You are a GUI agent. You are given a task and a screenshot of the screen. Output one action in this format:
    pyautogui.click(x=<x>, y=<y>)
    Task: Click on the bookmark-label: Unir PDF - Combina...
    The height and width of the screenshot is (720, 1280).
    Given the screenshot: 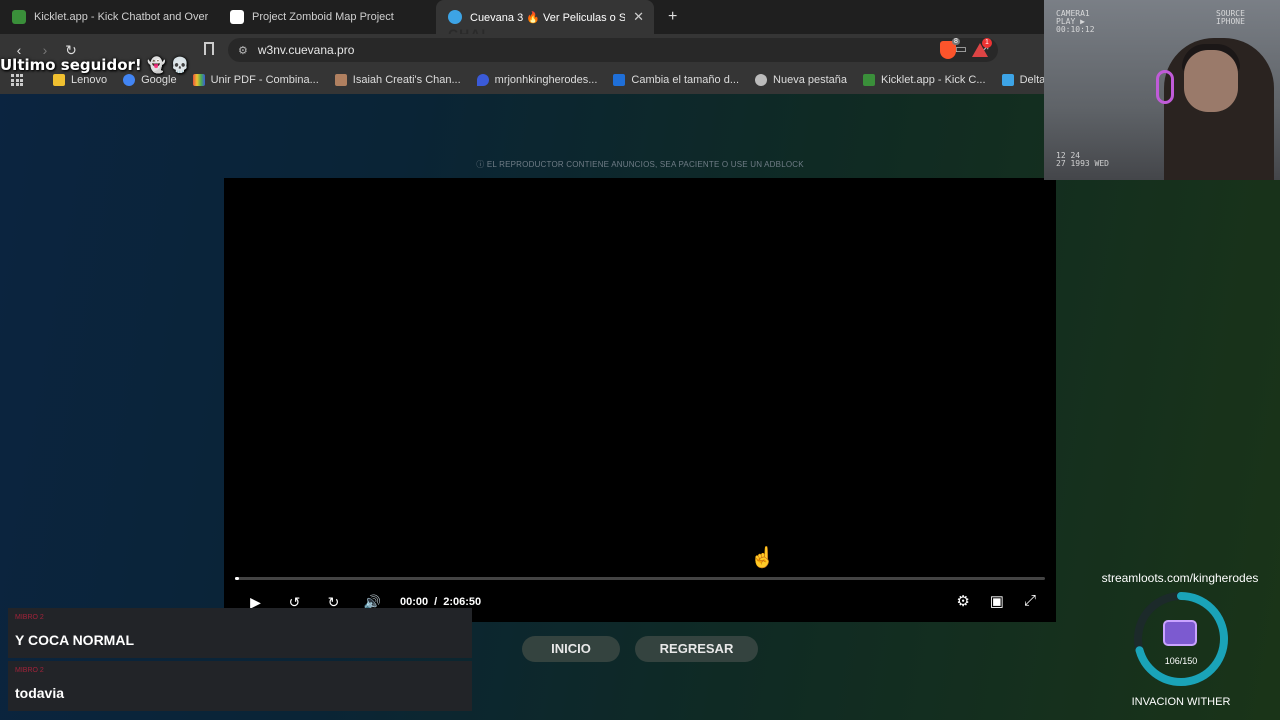 What is the action you would take?
    pyautogui.click(x=264, y=80)
    